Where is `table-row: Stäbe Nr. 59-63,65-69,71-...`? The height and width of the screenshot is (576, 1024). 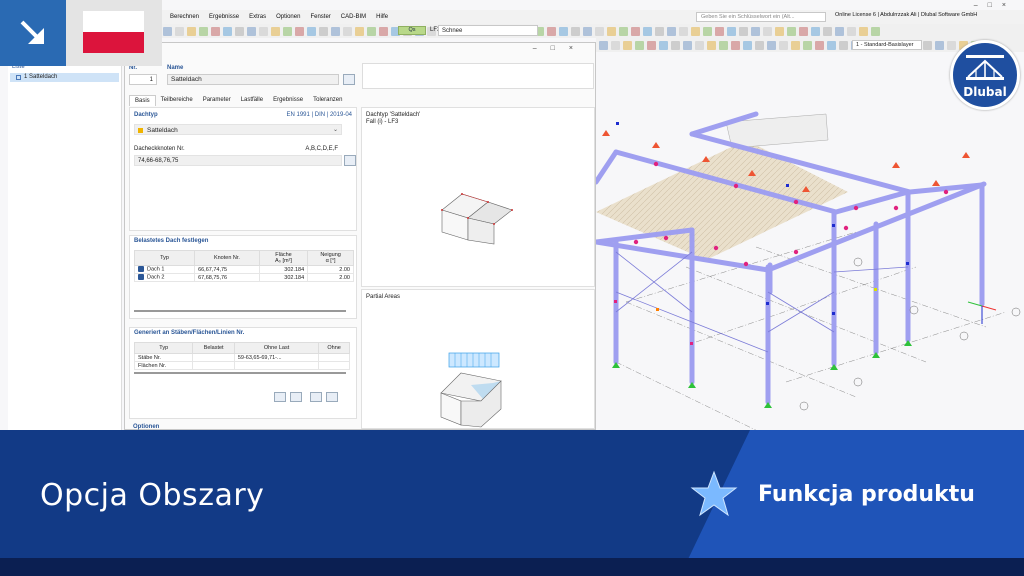 table-row: Stäbe Nr. 59-63,65-69,71-... is located at coordinates (241, 357).